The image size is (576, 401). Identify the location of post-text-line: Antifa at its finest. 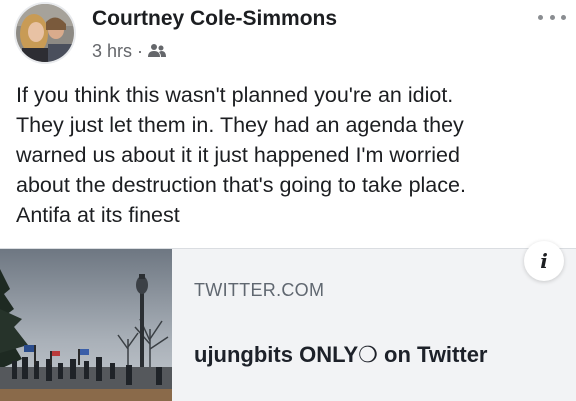
(98, 215).